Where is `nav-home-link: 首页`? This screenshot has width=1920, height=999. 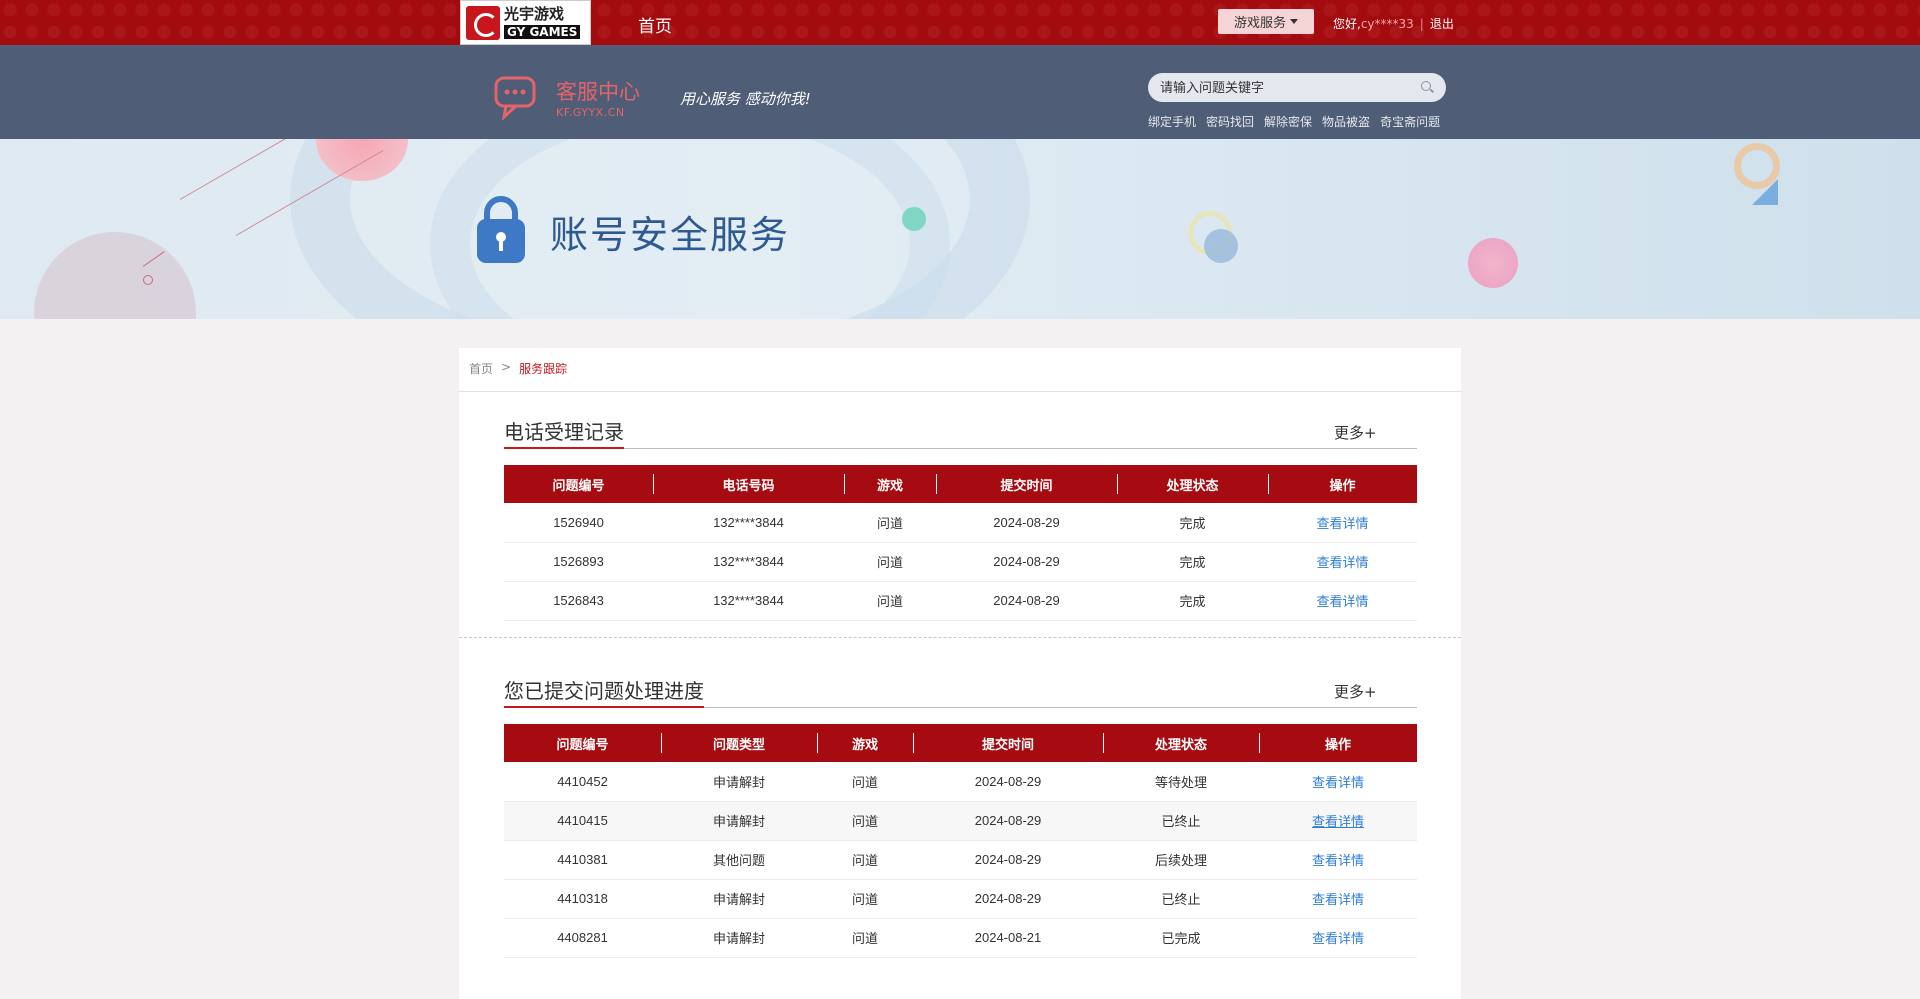
nav-home-link: 首页 is located at coordinates (655, 24).